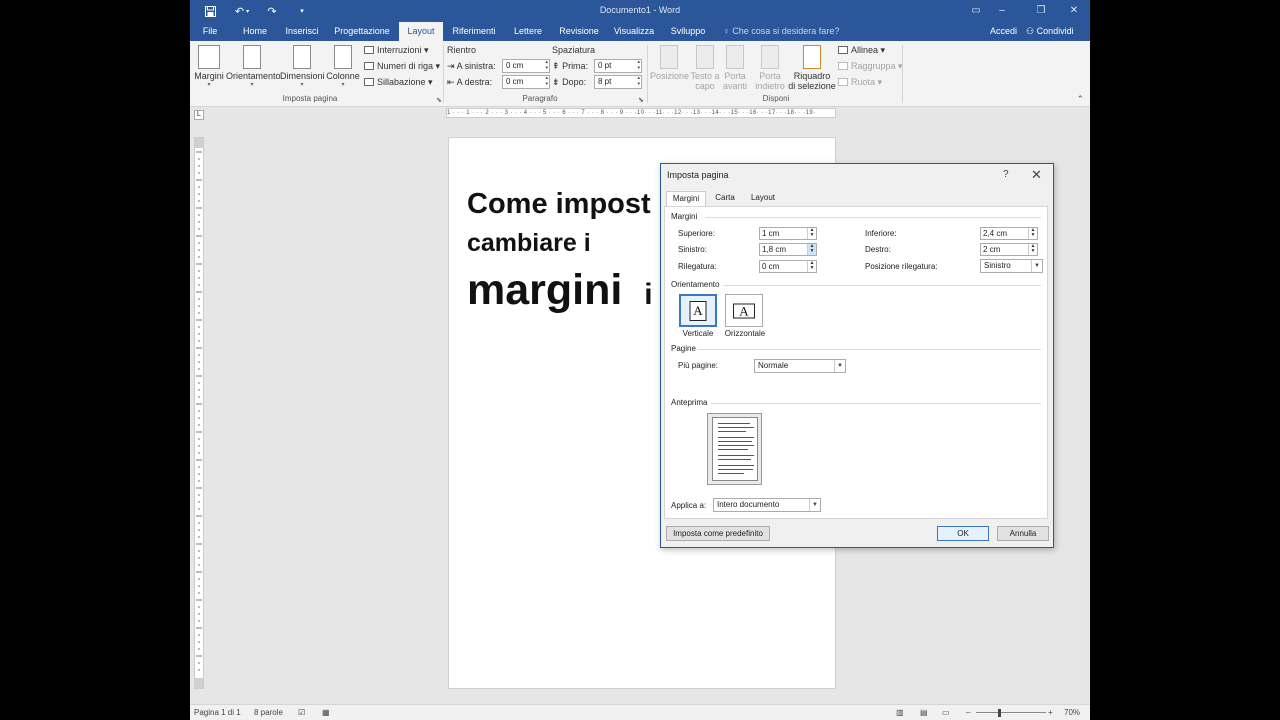 The height and width of the screenshot is (720, 1280). I want to click on tab-developer: Sviluppo, so click(688, 31).